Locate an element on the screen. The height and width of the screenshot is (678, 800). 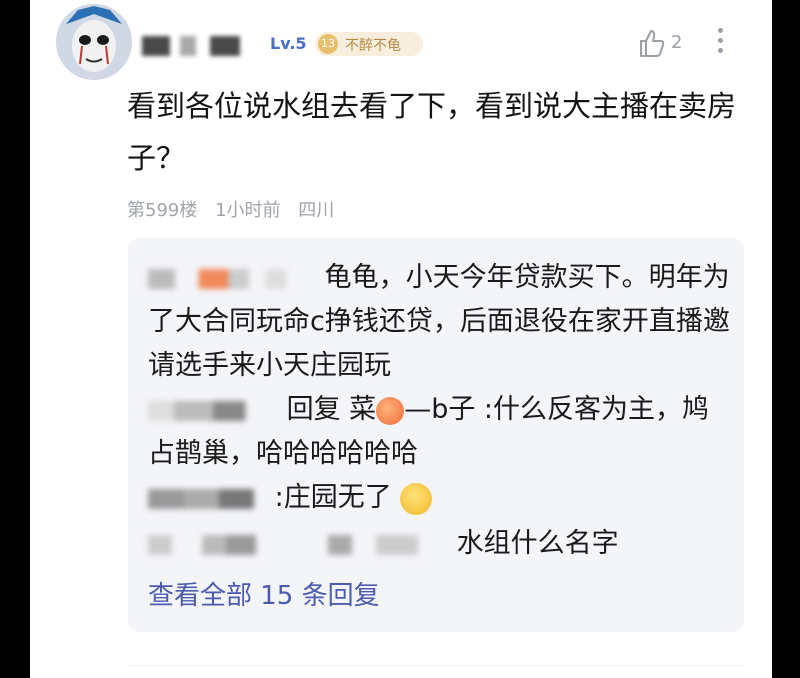
reply-text-before: 回复 菜 is located at coordinates (331, 409).